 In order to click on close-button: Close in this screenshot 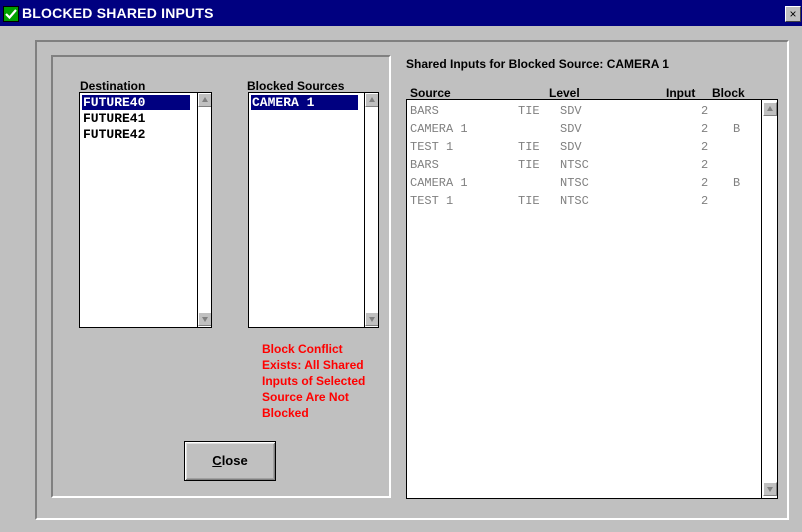, I will do `click(230, 461)`.